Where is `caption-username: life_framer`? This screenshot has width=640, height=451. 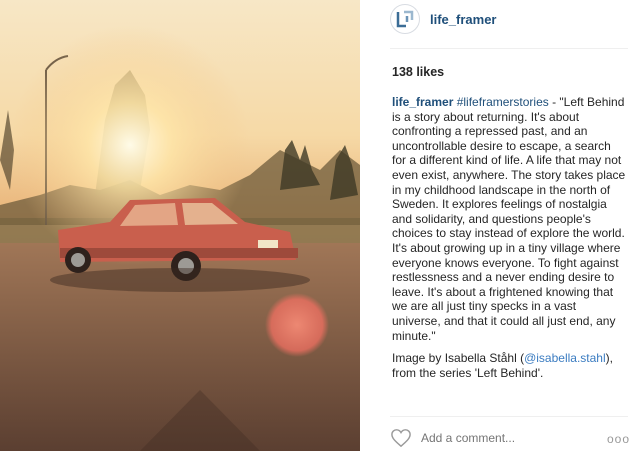
caption-username: life_framer is located at coordinates (422, 102).